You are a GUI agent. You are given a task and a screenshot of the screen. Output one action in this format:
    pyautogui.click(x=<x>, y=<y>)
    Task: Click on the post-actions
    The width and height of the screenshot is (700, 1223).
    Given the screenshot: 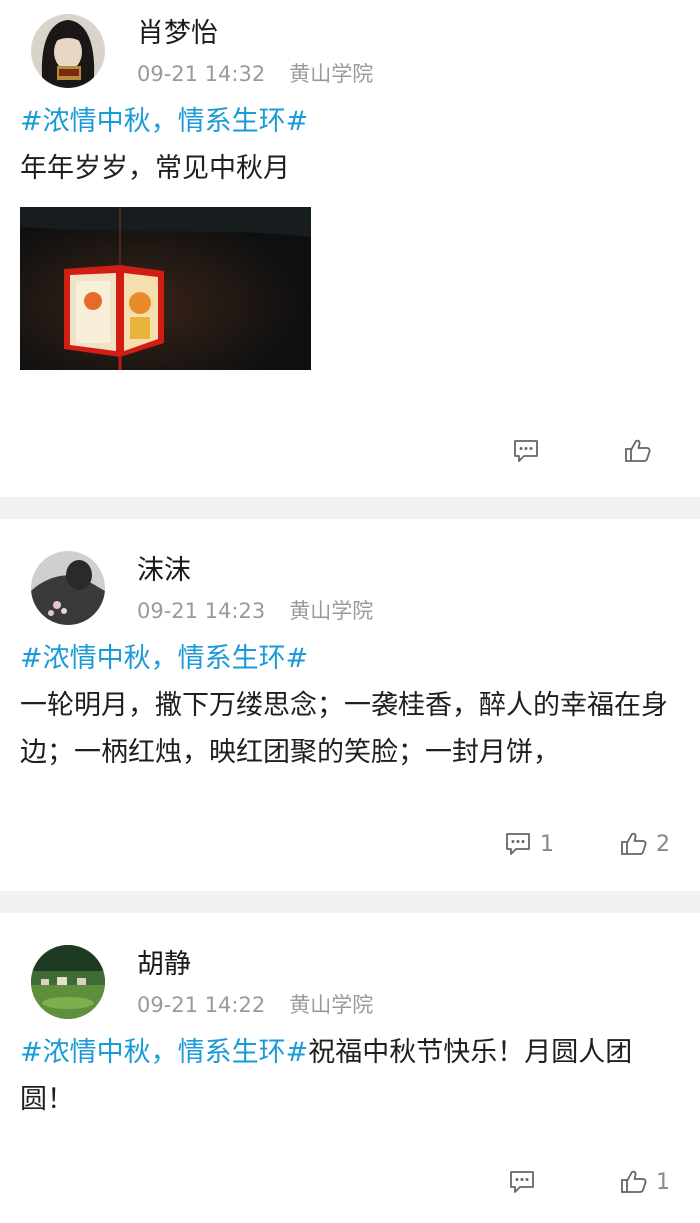 What is the action you would take?
    pyautogui.click(x=591, y=451)
    